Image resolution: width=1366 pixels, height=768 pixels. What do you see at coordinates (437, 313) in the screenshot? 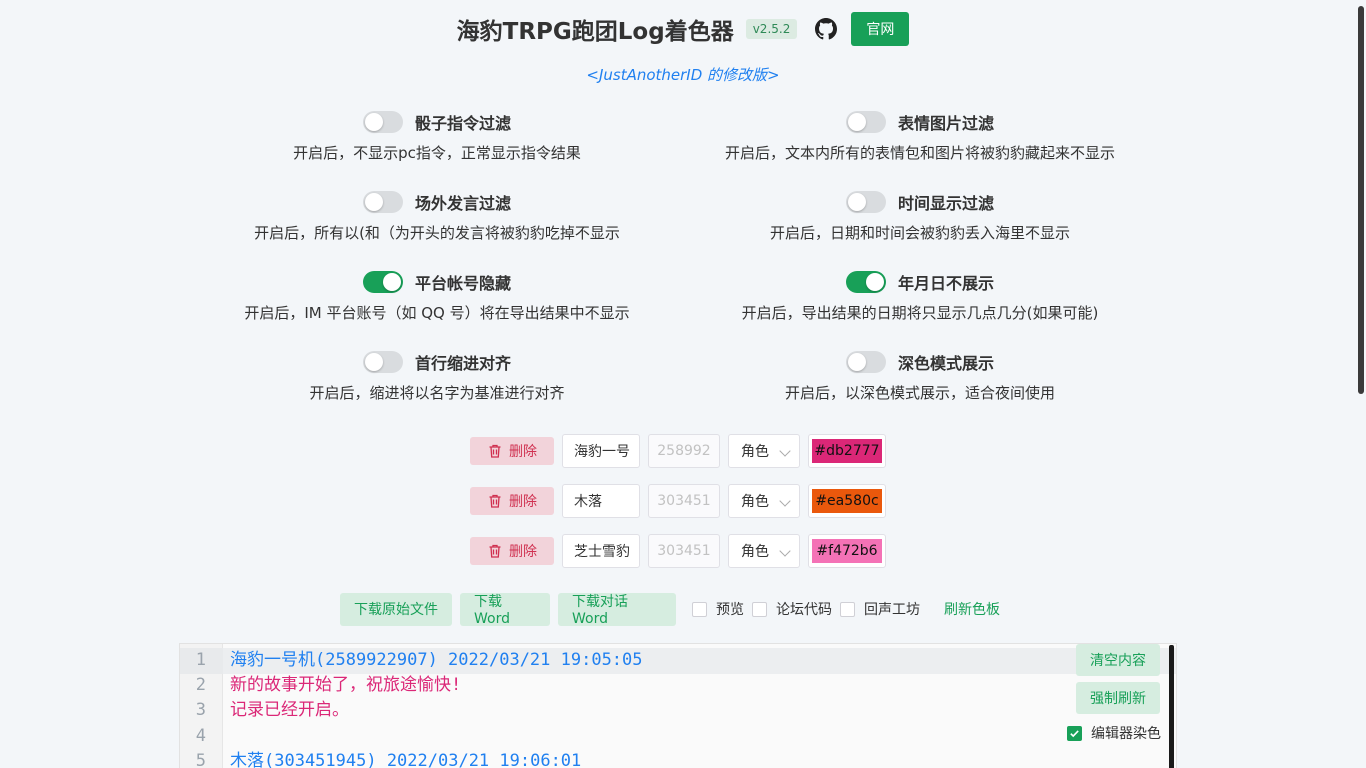
I see `option-desc: 开启后，IM 平台账号（如 QQ 号）将在导出结果中不显示` at bounding box center [437, 313].